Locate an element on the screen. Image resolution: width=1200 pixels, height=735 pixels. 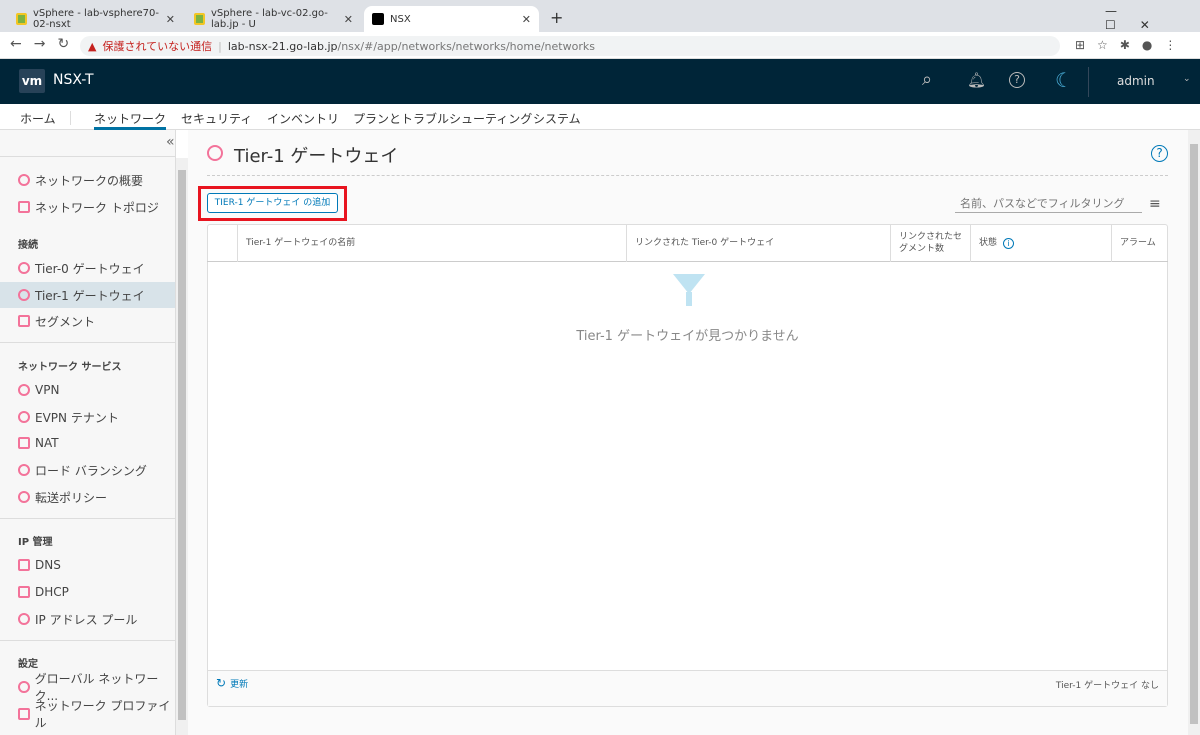
sidebar-item-nat: NAT is located at coordinates (87, 443).